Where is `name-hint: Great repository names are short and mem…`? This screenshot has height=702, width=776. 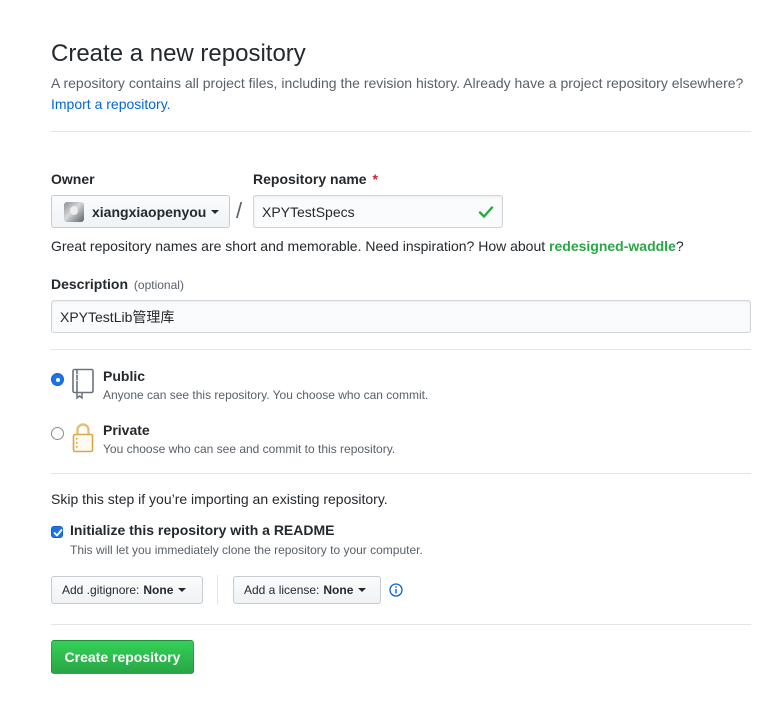
name-hint: Great repository names are short and mem… is located at coordinates (367, 246).